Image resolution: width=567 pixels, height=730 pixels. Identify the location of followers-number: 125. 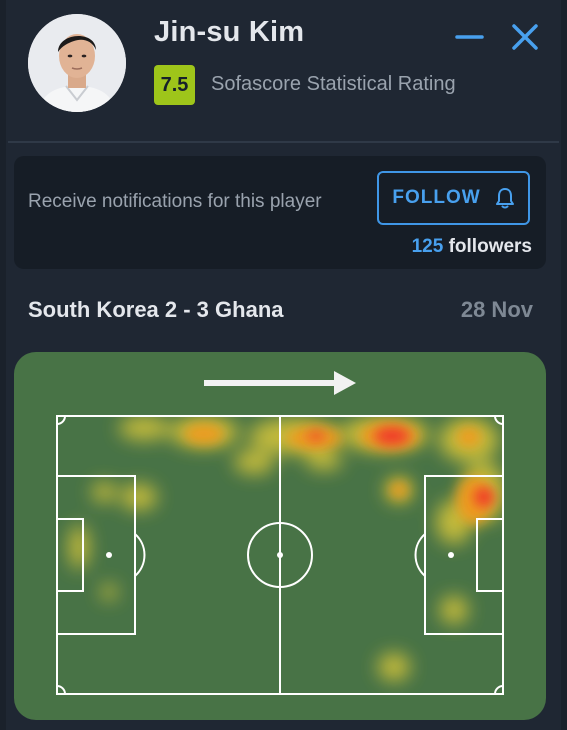
(427, 246).